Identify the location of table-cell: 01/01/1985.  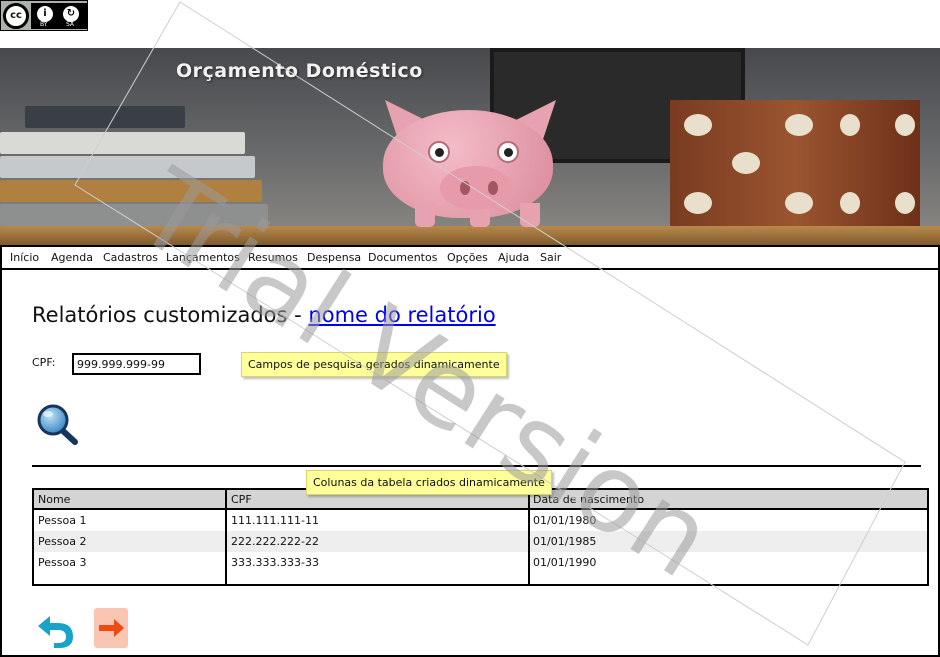
(565, 541).